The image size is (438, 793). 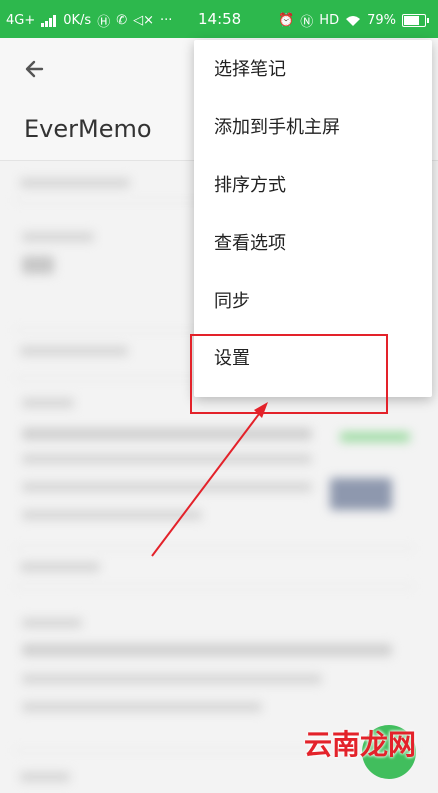 I want to click on status-bar: 4G+ 0K/s Ⓗ ✆ ◁× ··· 14:58 ⏰ Ⓝ HD 79%, so click(x=219, y=19).